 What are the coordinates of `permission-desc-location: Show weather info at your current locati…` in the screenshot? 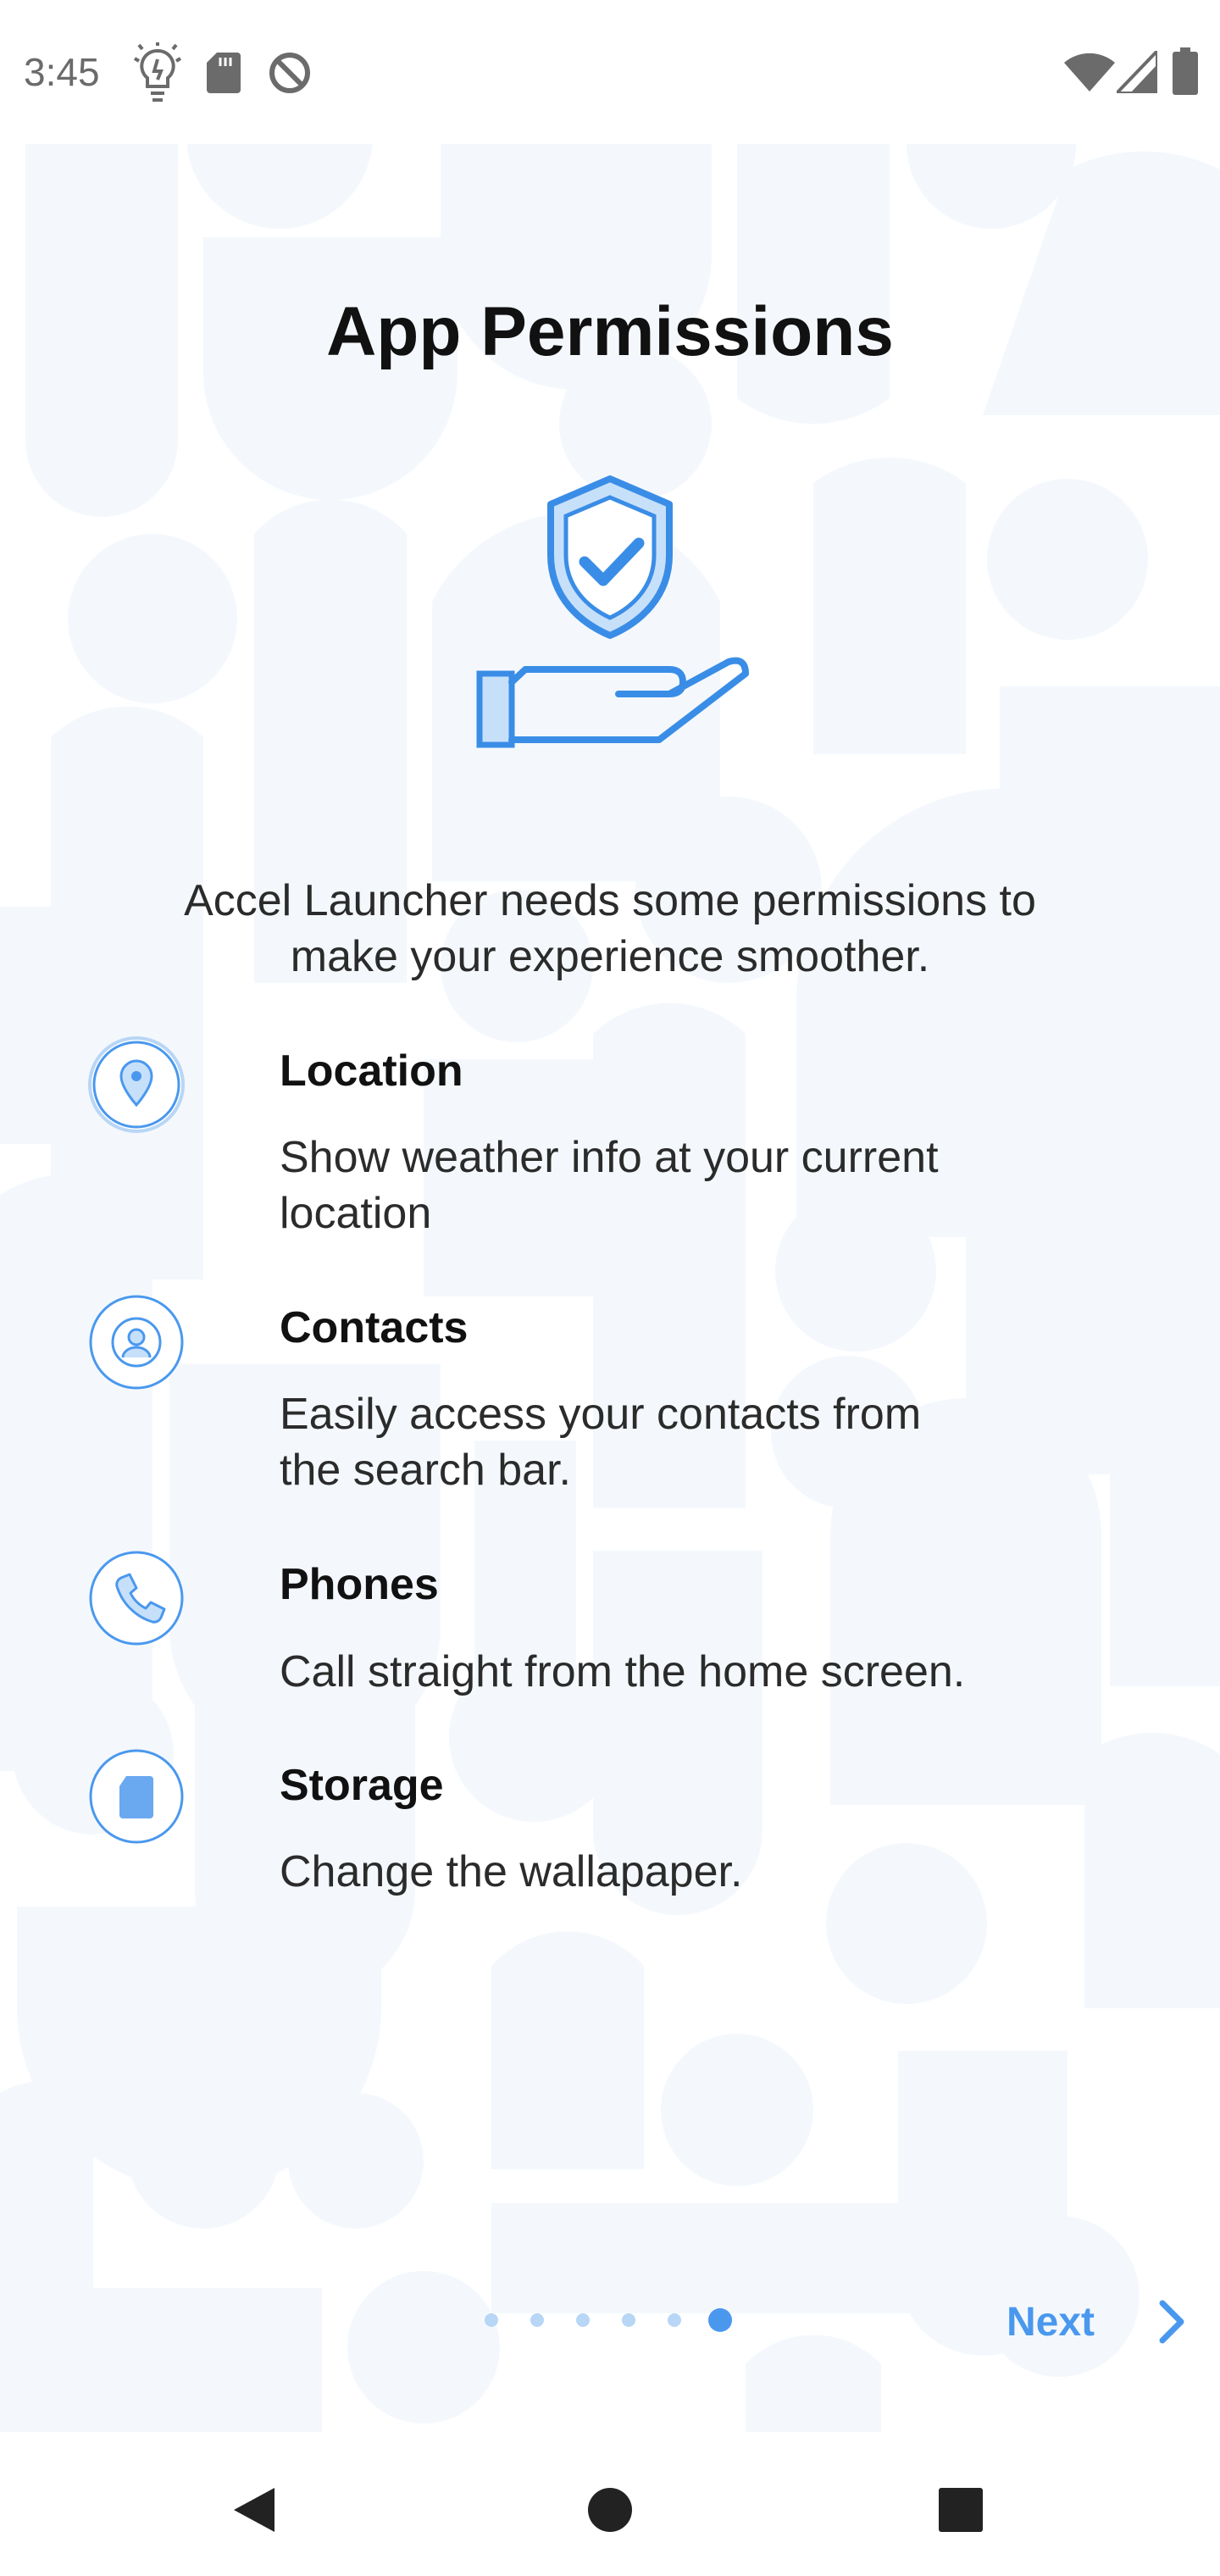 It's located at (661, 1185).